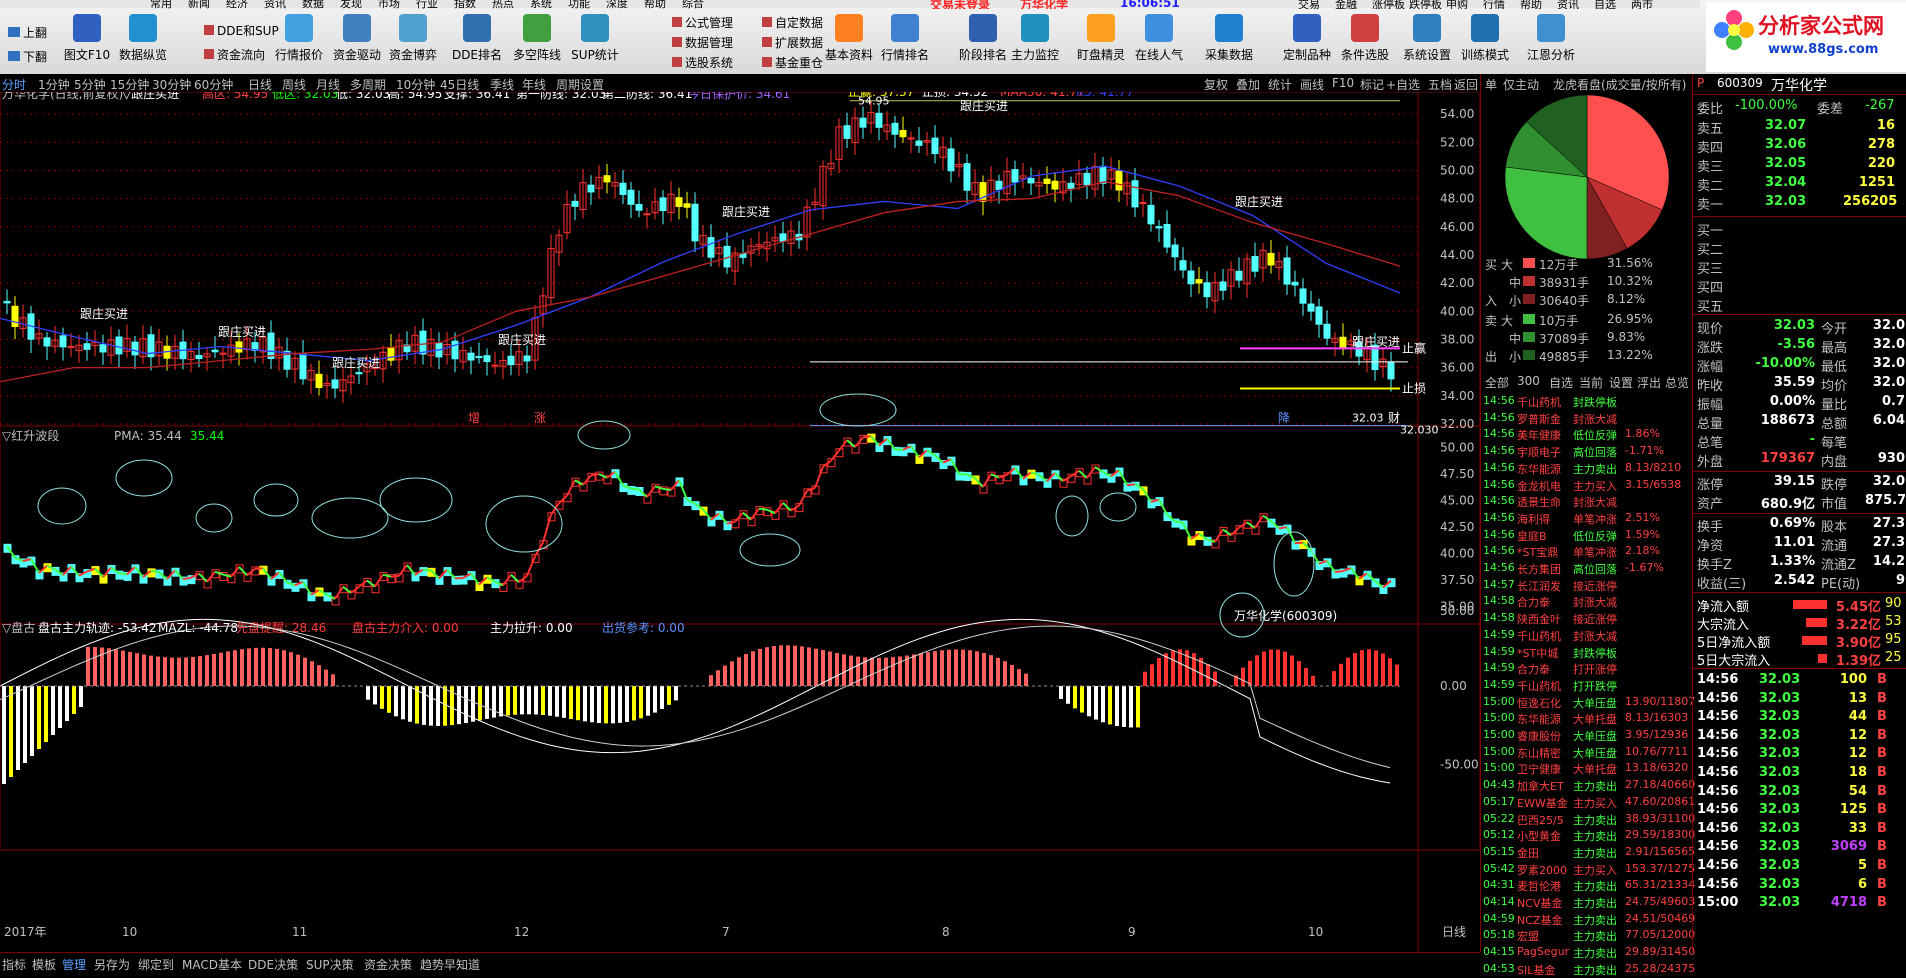  I want to click on toolbar-button: 在线人气, so click(1159, 42).